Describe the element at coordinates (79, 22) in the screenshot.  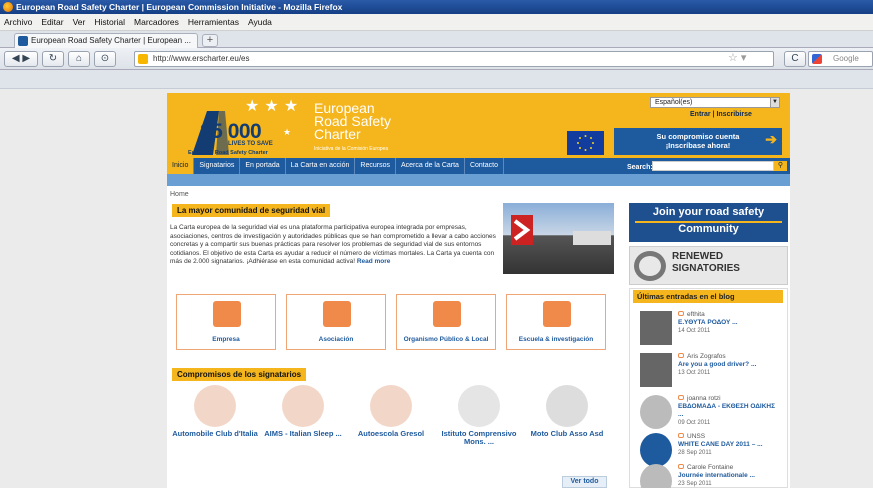
I see `menu-ver: Ver` at that location.